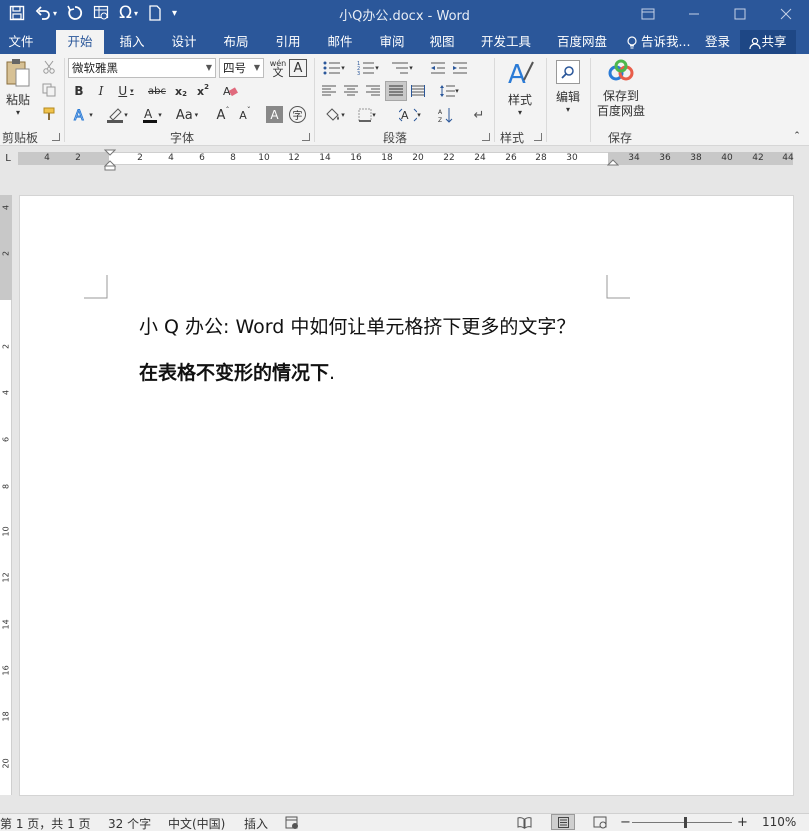 Image resolution: width=809 pixels, height=831 pixels. Describe the element at coordinates (297, 114) in the screenshot. I see `enclose-characters-icon: 字` at that location.